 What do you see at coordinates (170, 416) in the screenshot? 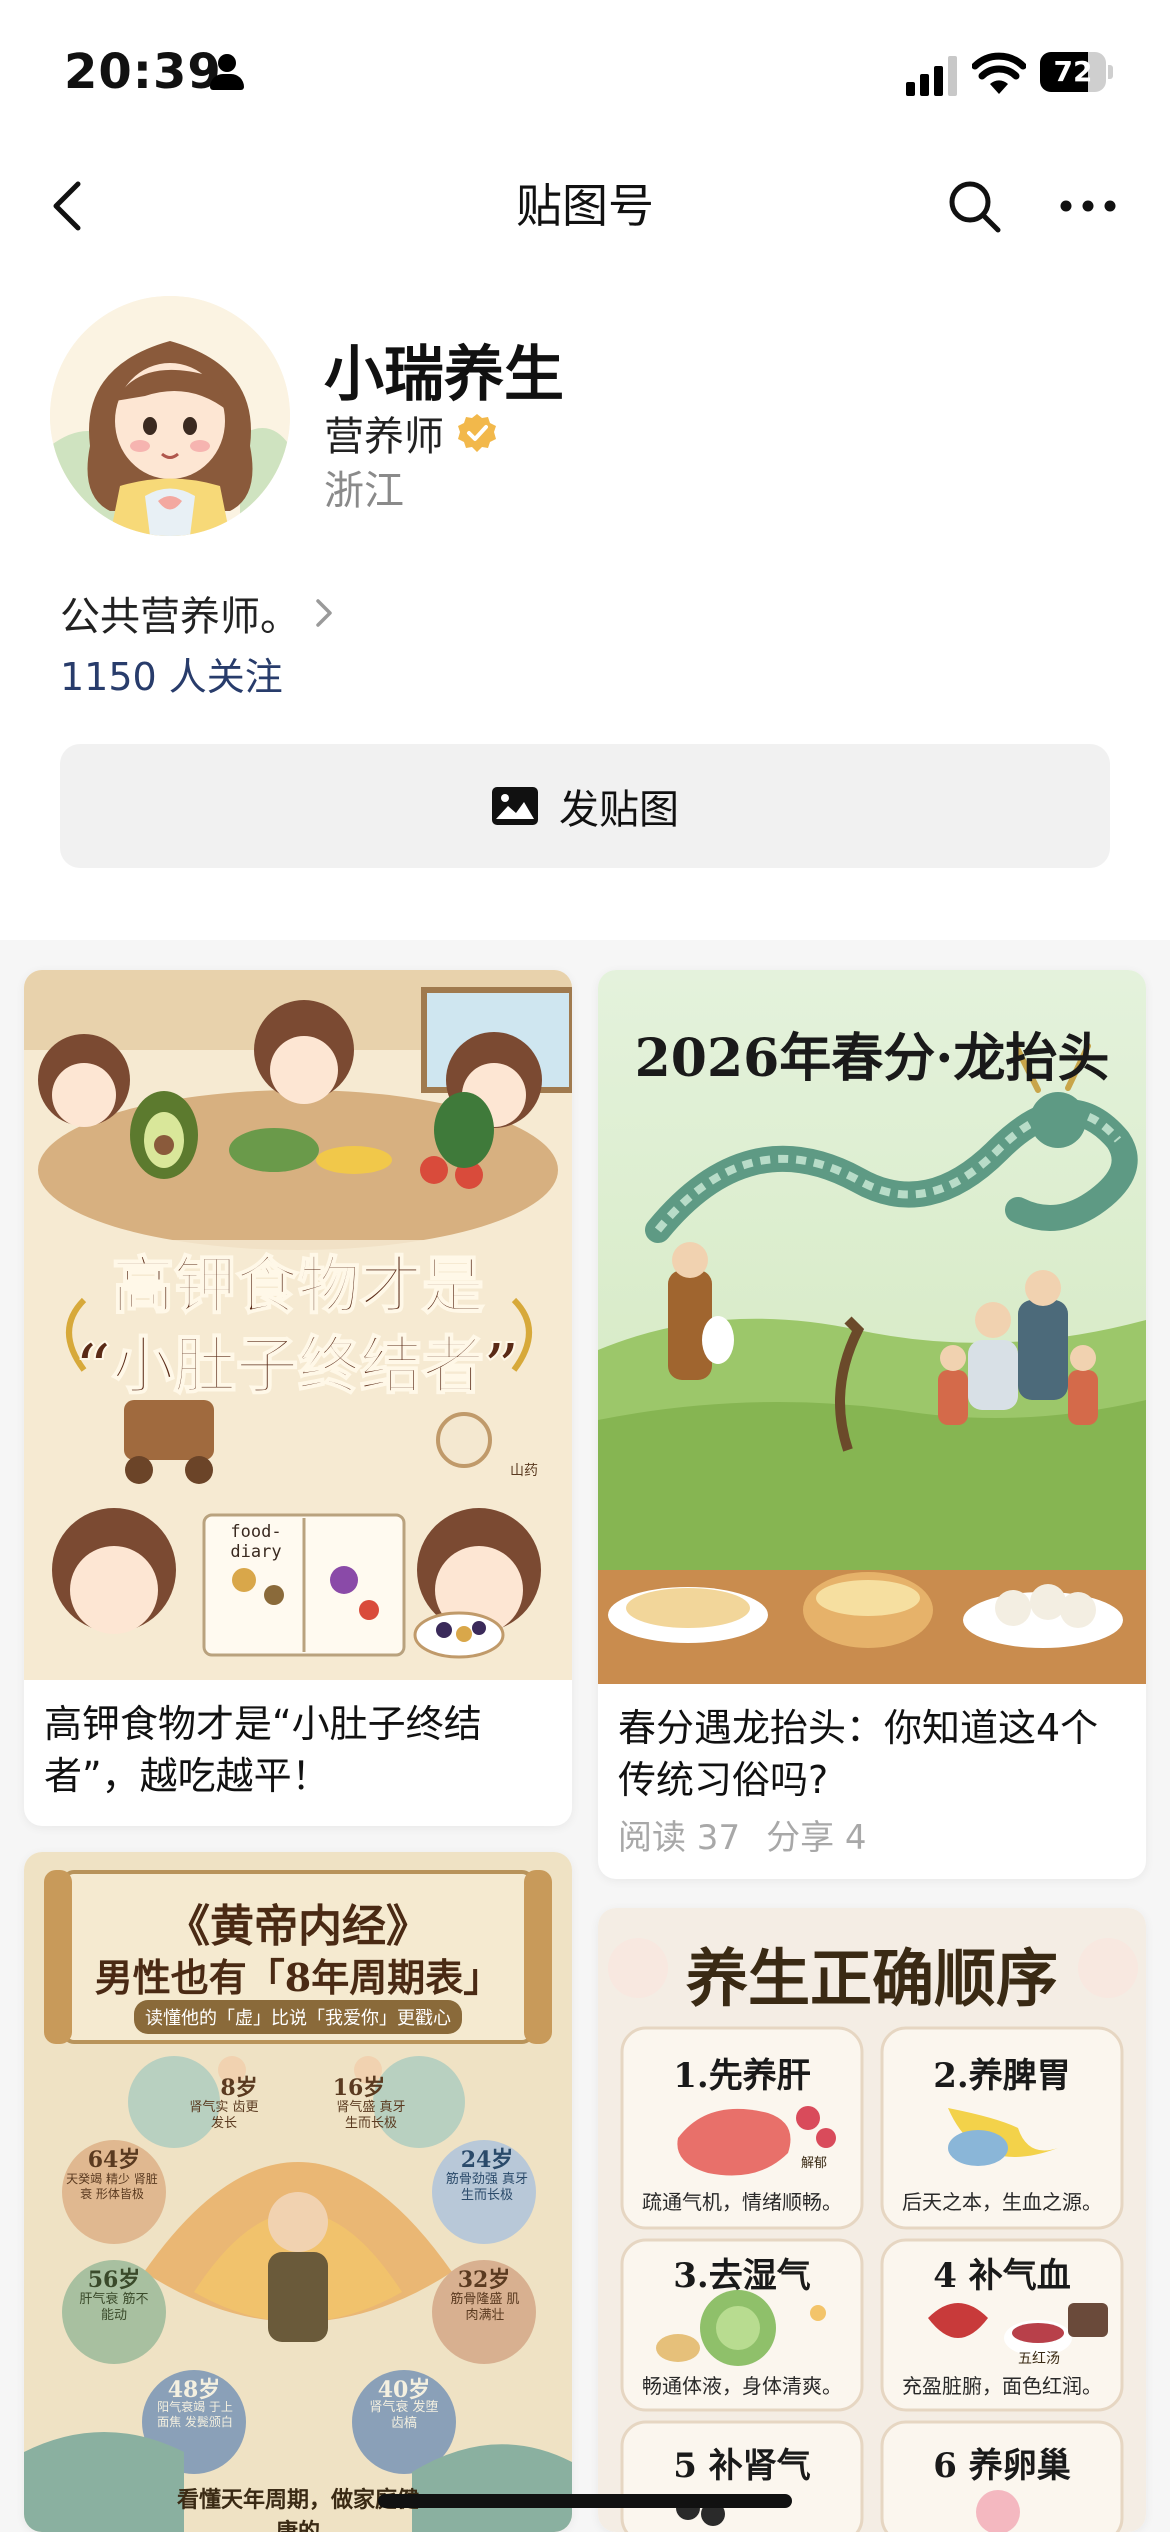
I see `avatar` at bounding box center [170, 416].